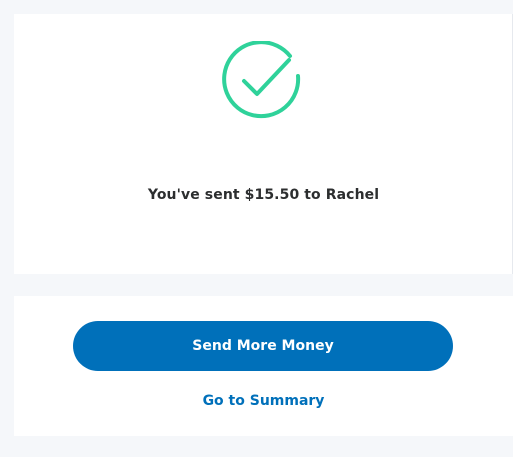  I want to click on checkmark-circle-icon, so click(261, 80).